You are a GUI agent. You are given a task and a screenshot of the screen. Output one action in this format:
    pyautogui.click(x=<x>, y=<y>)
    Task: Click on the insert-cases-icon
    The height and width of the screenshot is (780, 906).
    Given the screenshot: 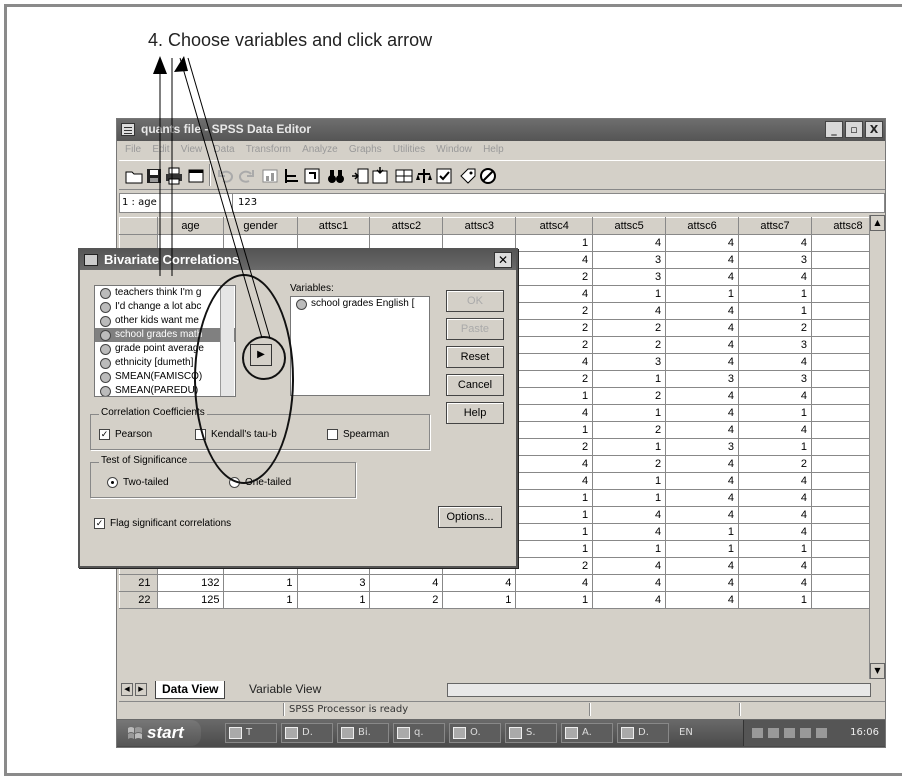 What is the action you would take?
    pyautogui.click(x=359, y=175)
    